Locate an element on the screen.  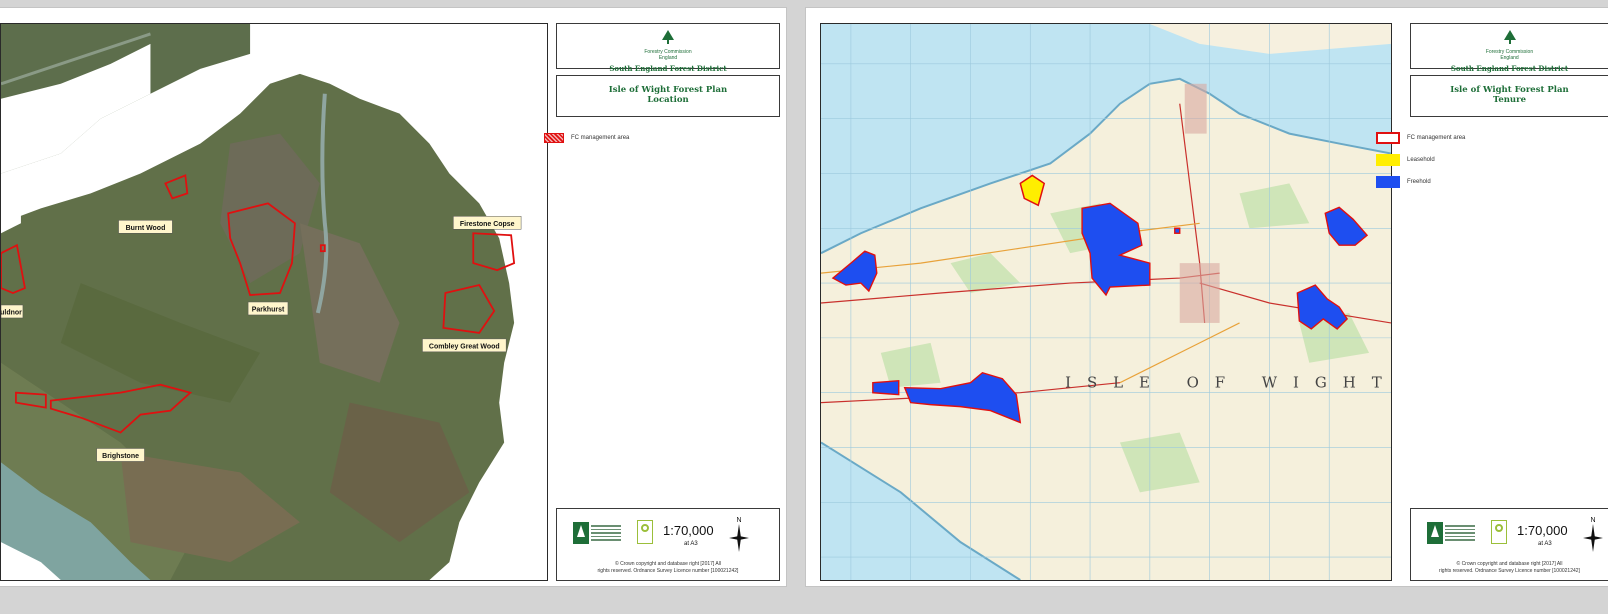
label-combley-great-wood: Combley Great Wood is located at coordinates (464, 346).